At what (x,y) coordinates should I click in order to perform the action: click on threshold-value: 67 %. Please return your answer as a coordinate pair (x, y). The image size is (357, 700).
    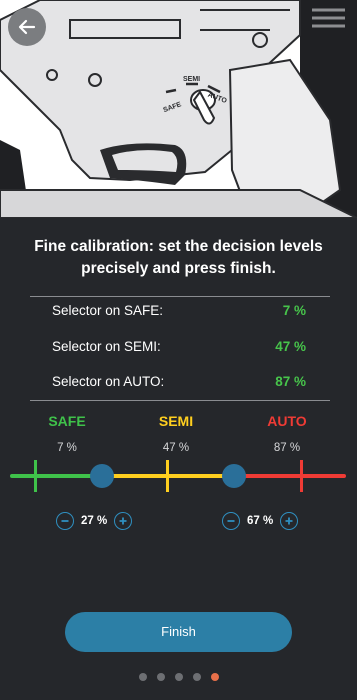
    Looking at the image, I should click on (260, 521).